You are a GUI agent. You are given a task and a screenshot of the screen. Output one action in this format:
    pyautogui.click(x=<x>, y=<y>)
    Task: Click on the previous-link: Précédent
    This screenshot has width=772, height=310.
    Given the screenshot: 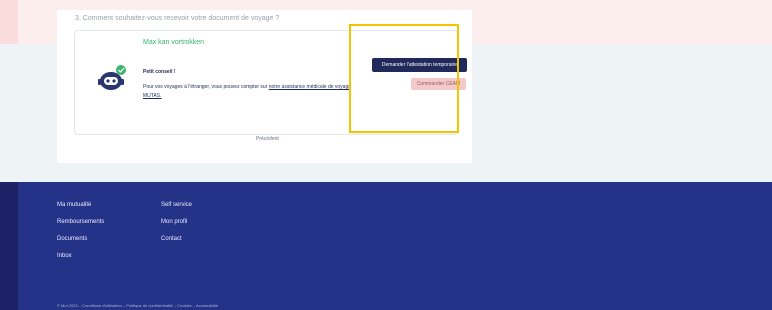 What is the action you would take?
    pyautogui.click(x=267, y=139)
    